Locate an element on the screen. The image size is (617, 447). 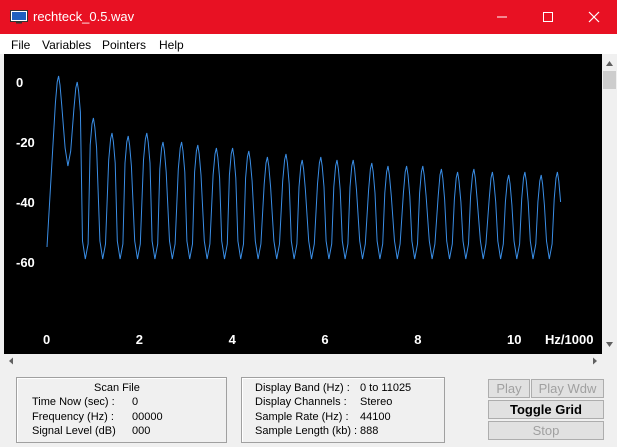
minimize-button is located at coordinates (502, 17).